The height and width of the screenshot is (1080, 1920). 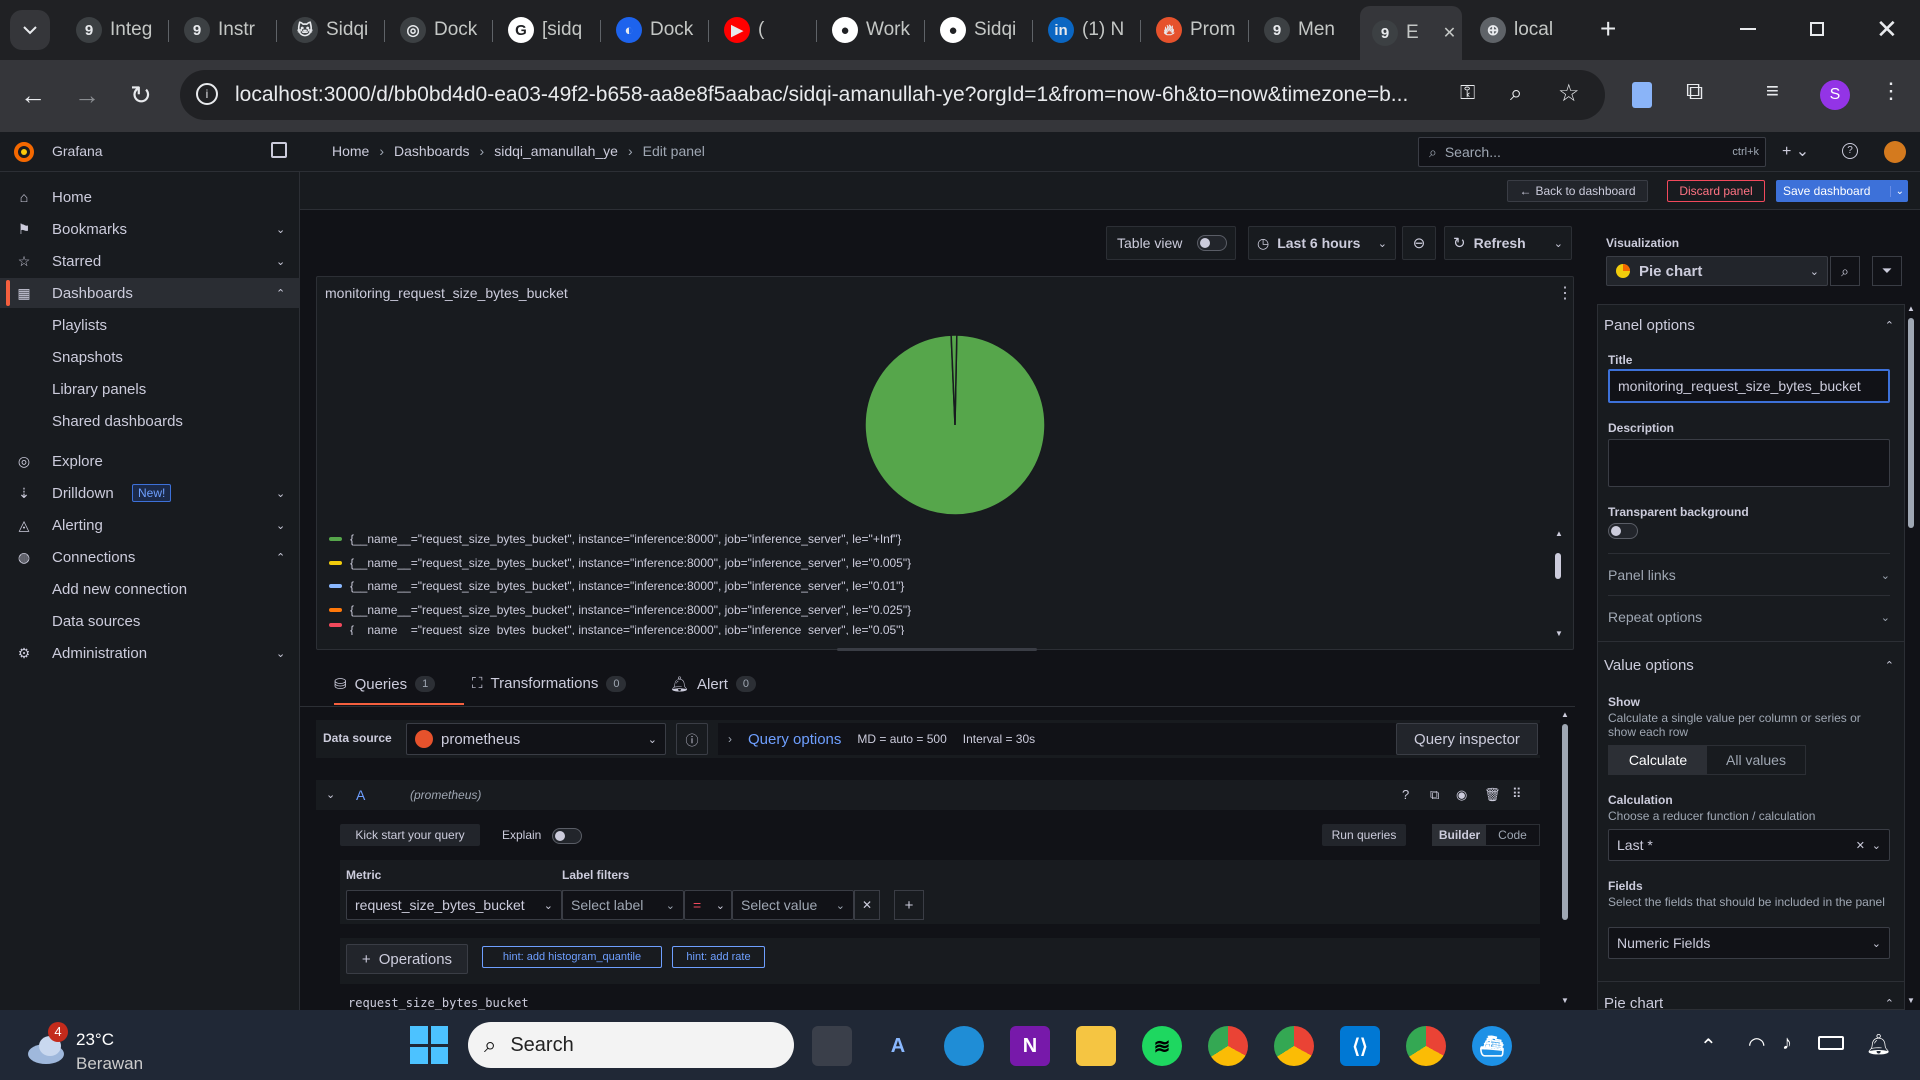 What do you see at coordinates (1592, 152) in the screenshot?
I see `search-input: ⌕ Search... ctrl+k` at bounding box center [1592, 152].